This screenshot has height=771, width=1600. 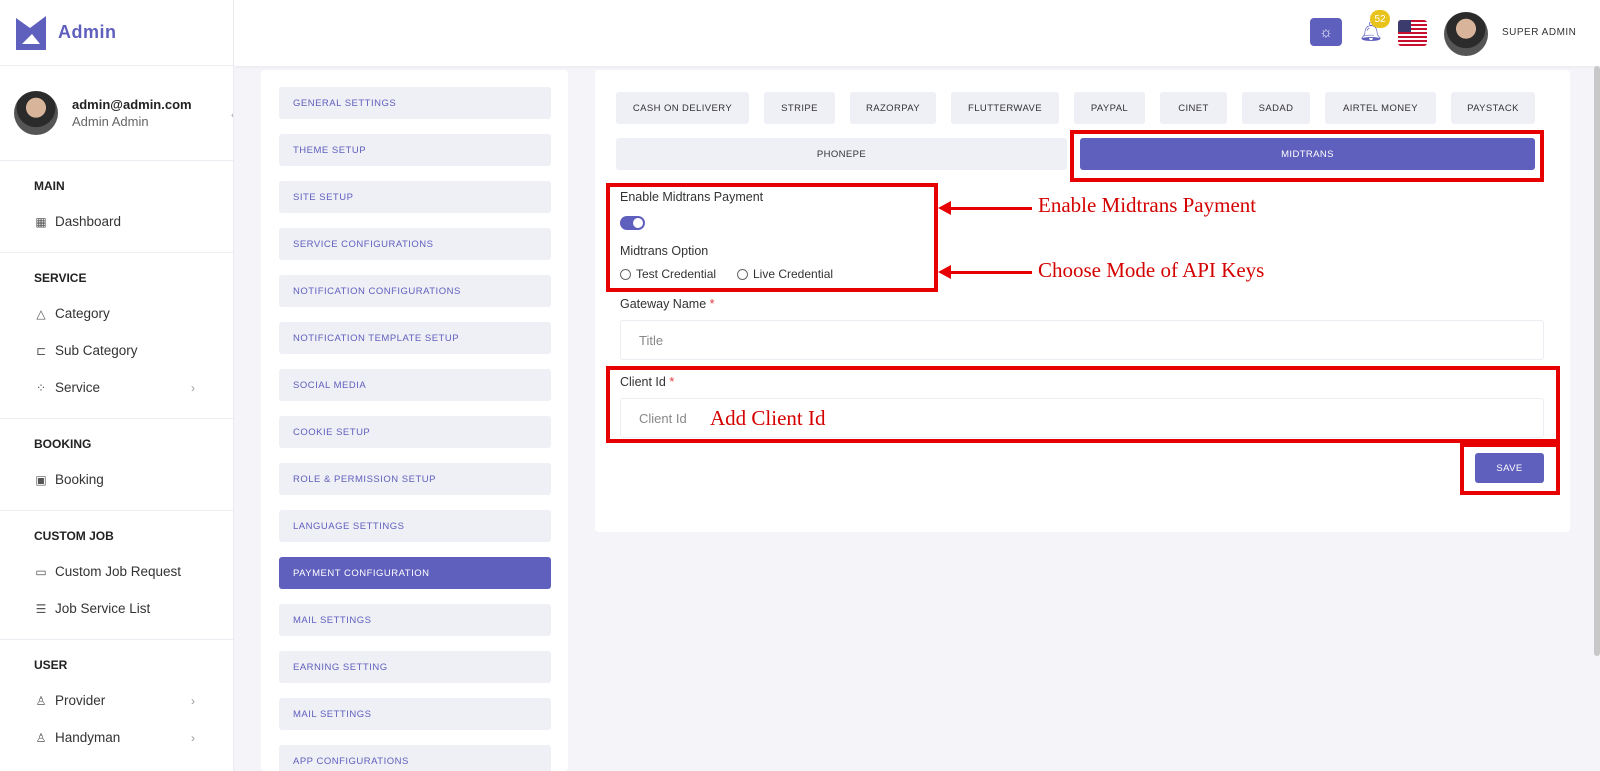 I want to click on nav-group-title: SERVICE, so click(x=60, y=278).